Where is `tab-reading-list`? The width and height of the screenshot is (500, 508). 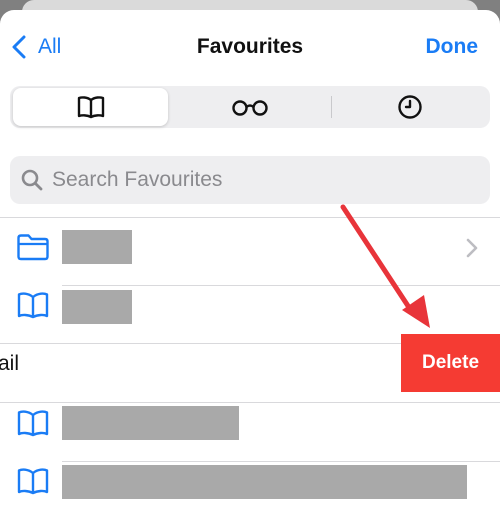
tab-reading-list is located at coordinates (249, 107).